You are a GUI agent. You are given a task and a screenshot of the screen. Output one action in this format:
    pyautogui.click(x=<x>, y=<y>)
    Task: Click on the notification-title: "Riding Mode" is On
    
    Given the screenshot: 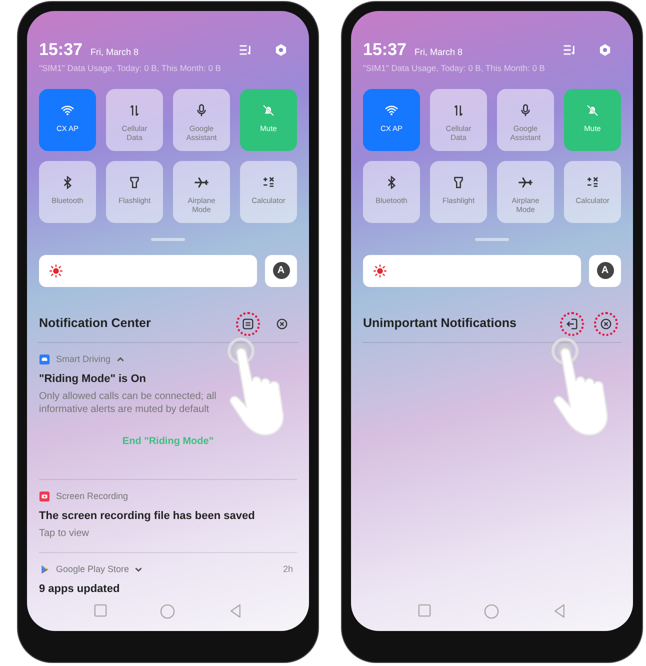 What is the action you would take?
    pyautogui.click(x=93, y=380)
    